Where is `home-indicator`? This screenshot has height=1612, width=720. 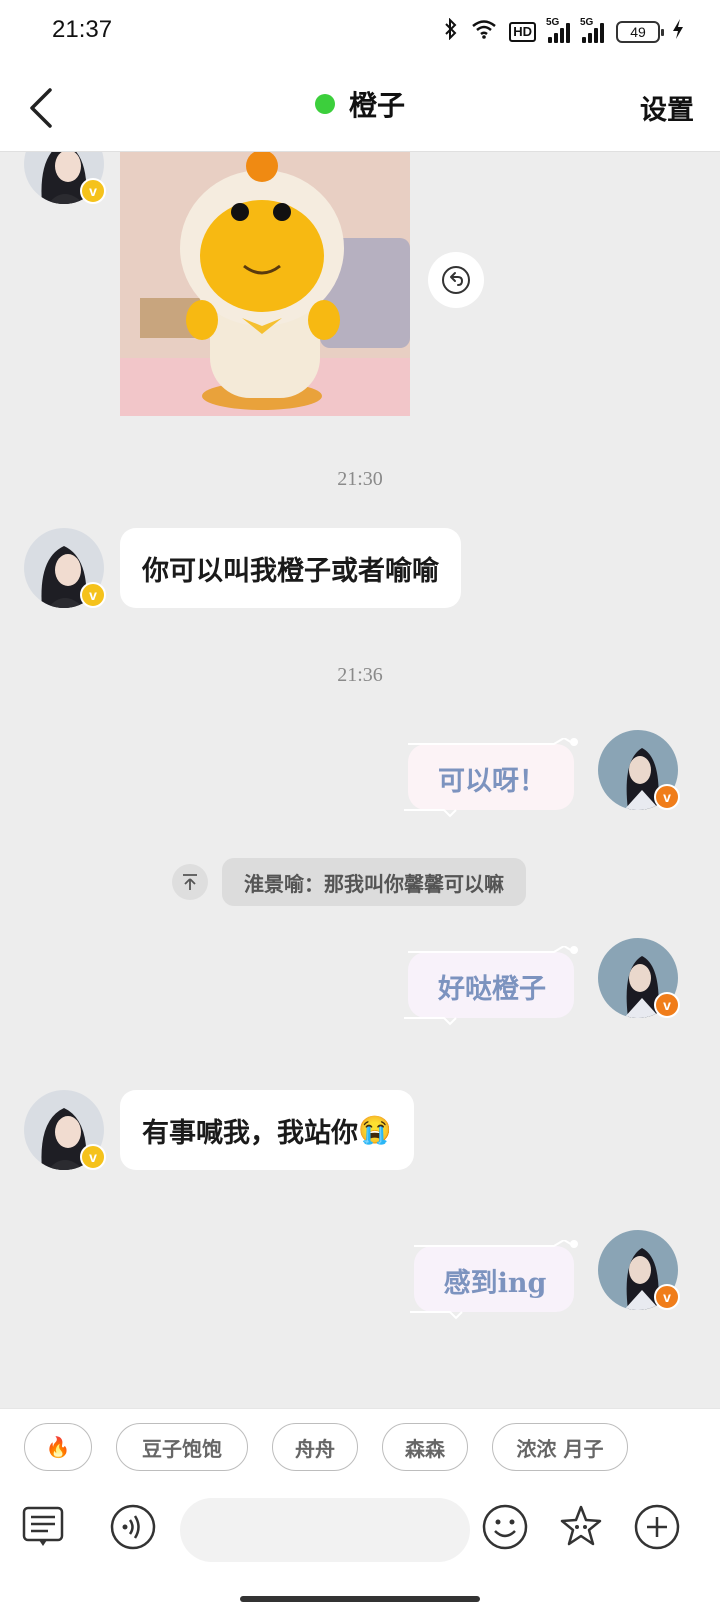
home-indicator is located at coordinates (360, 1599).